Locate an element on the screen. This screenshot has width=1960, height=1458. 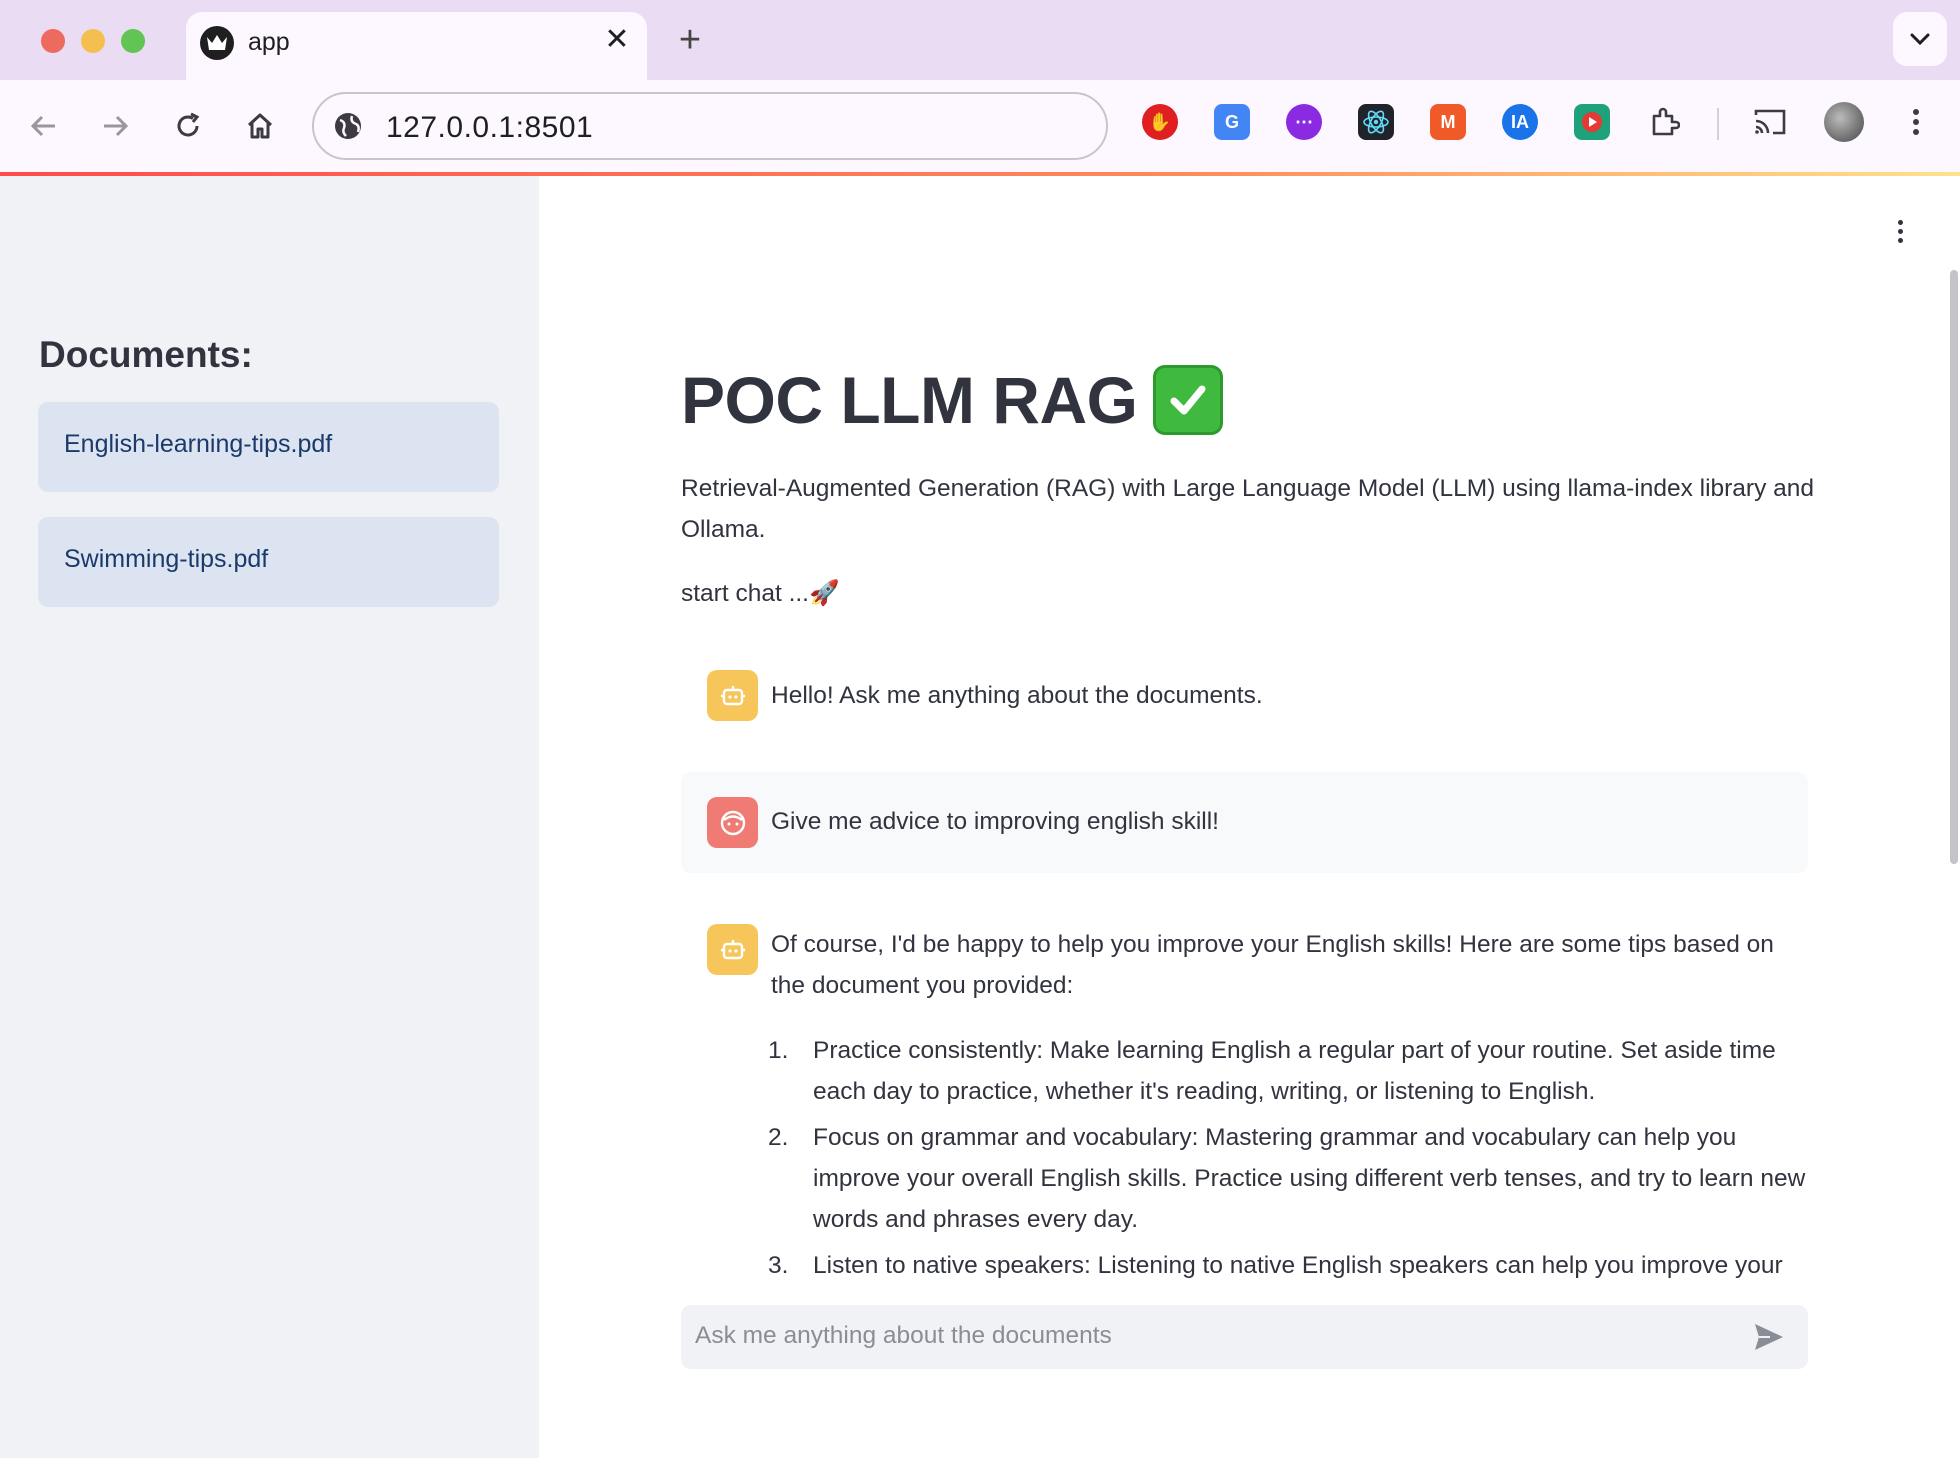
translate-extension-icon: G is located at coordinates (1232, 122).